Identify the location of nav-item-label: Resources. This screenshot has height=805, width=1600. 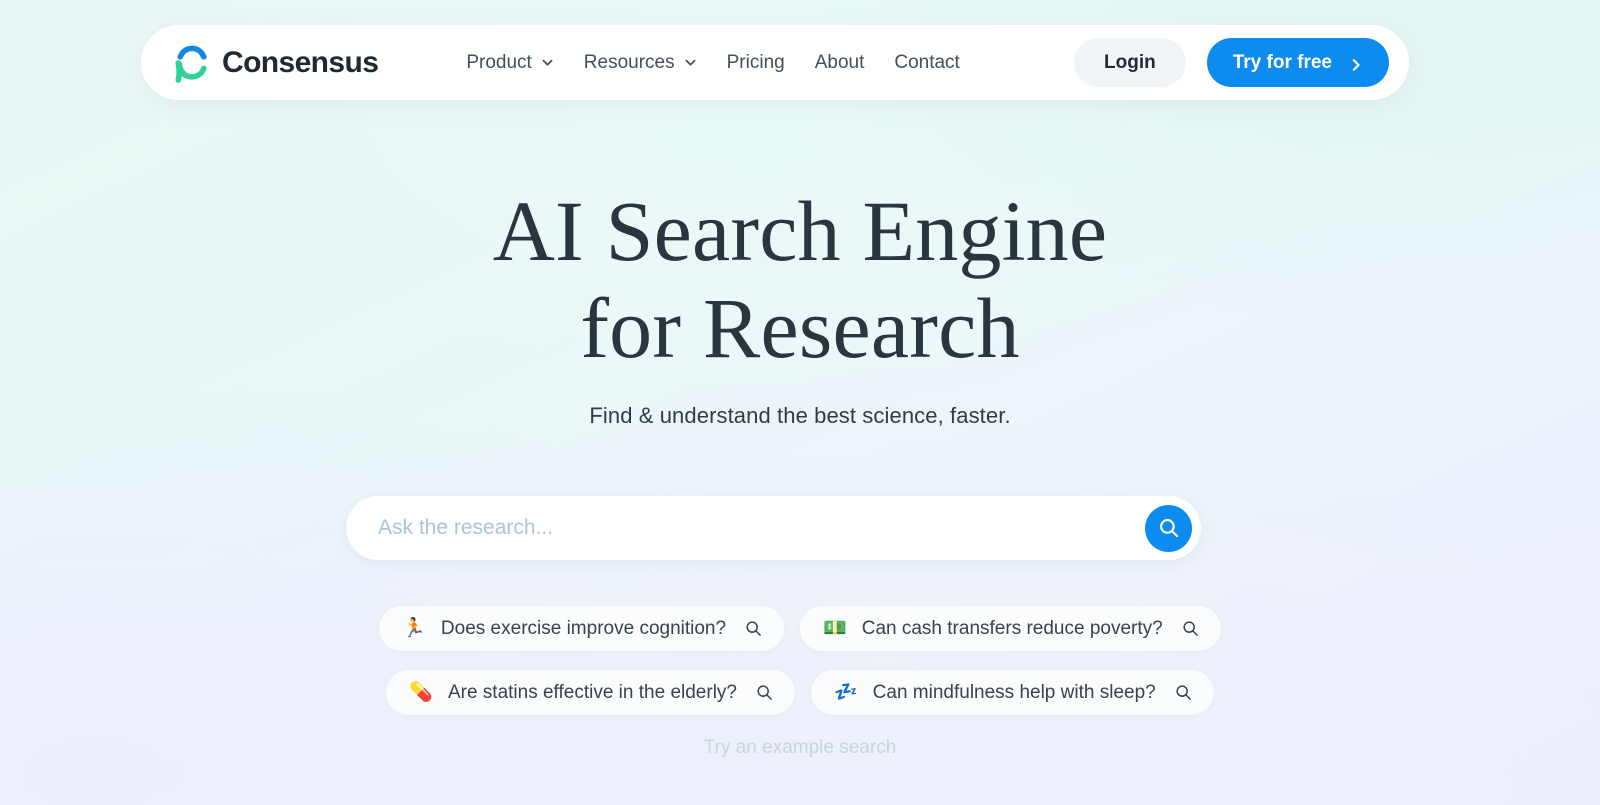
(629, 62).